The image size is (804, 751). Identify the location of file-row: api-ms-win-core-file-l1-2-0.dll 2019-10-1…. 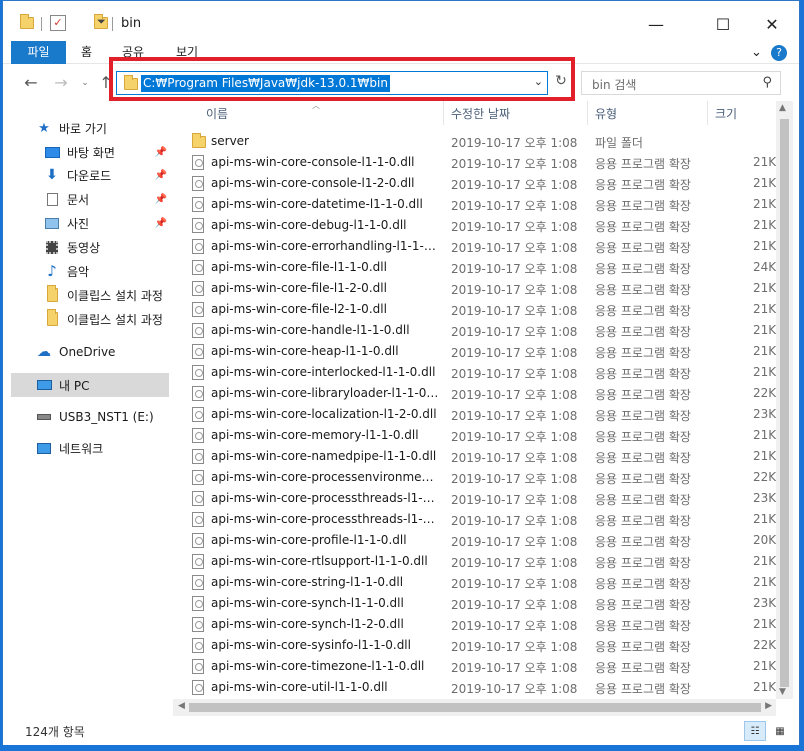
(481, 288).